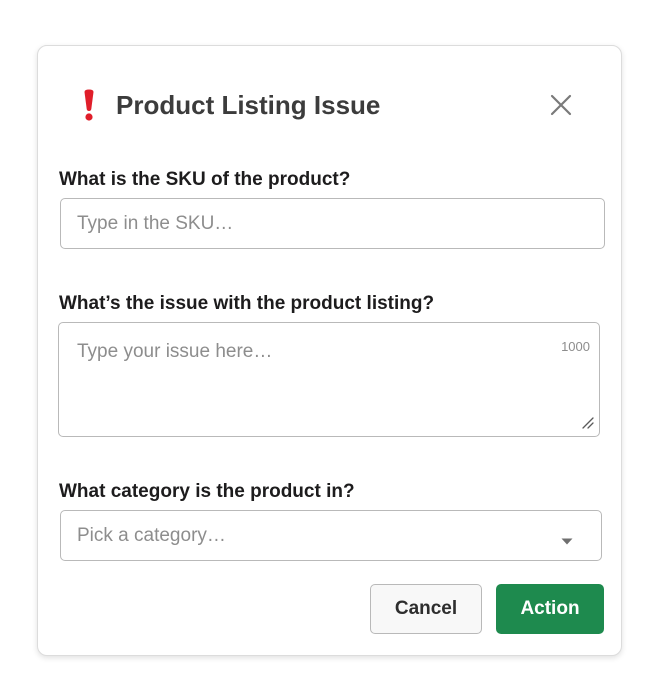  What do you see at coordinates (89, 105) in the screenshot?
I see `exclamation-icon` at bounding box center [89, 105].